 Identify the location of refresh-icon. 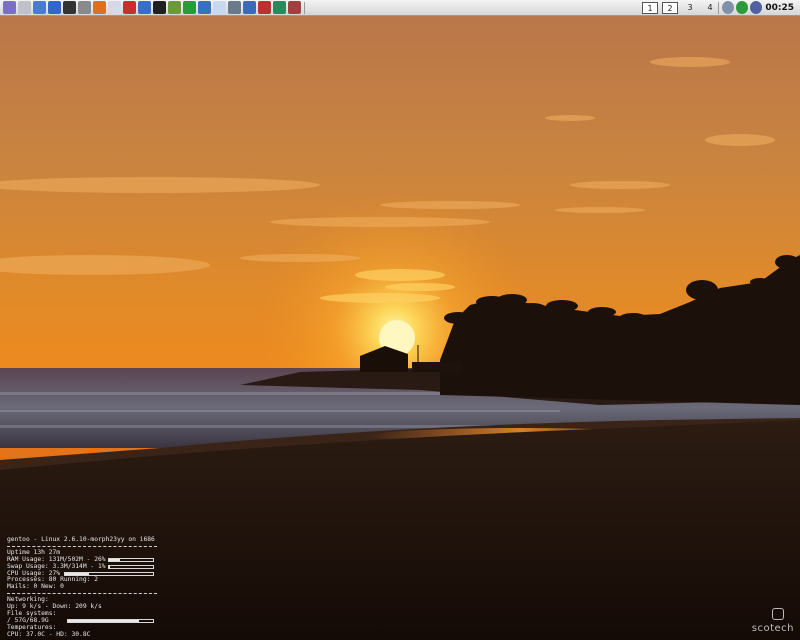
(279, 7).